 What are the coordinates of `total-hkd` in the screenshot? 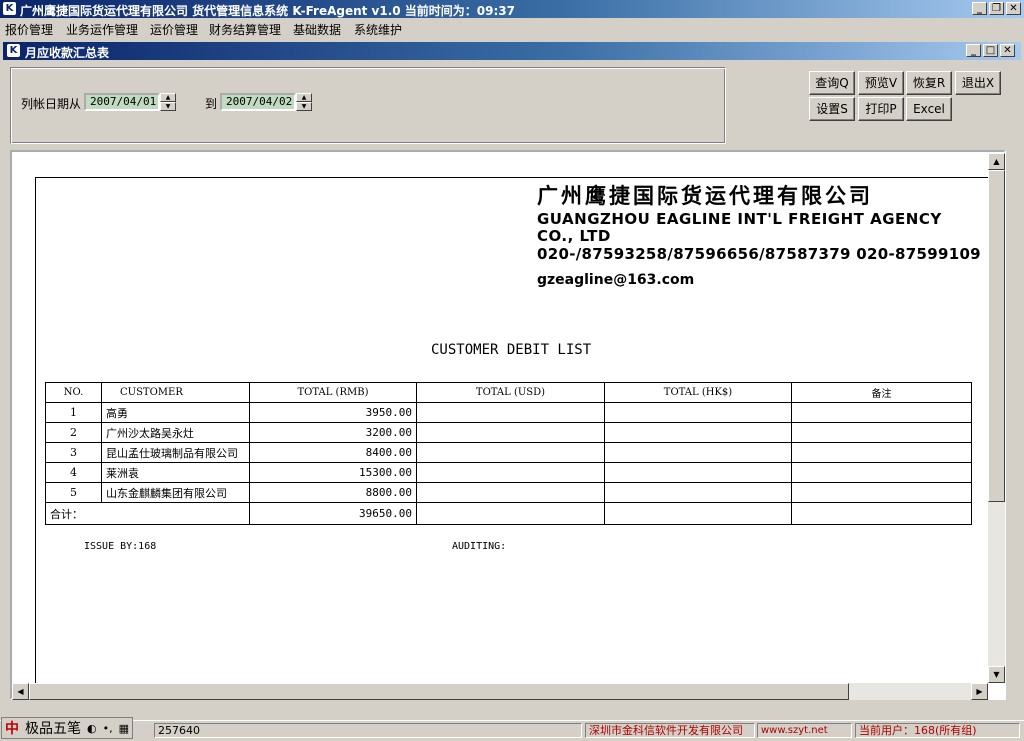 It's located at (698, 513).